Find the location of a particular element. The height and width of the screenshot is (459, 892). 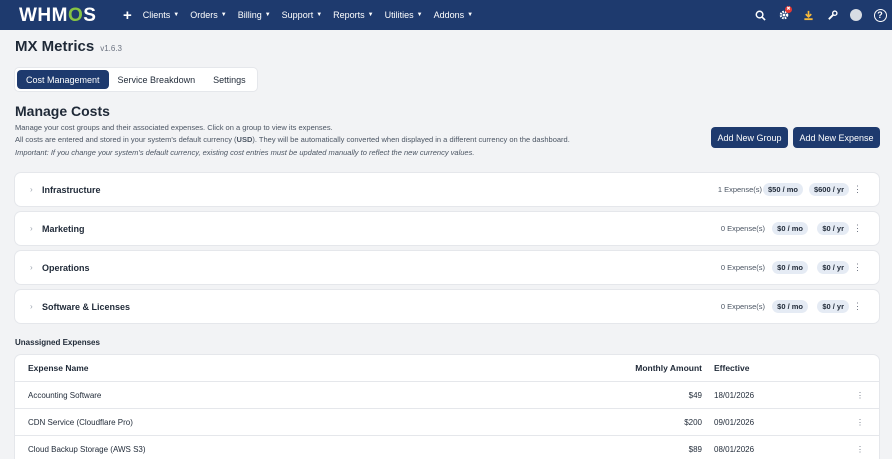

gear-icon: ✖ is located at coordinates (784, 15).